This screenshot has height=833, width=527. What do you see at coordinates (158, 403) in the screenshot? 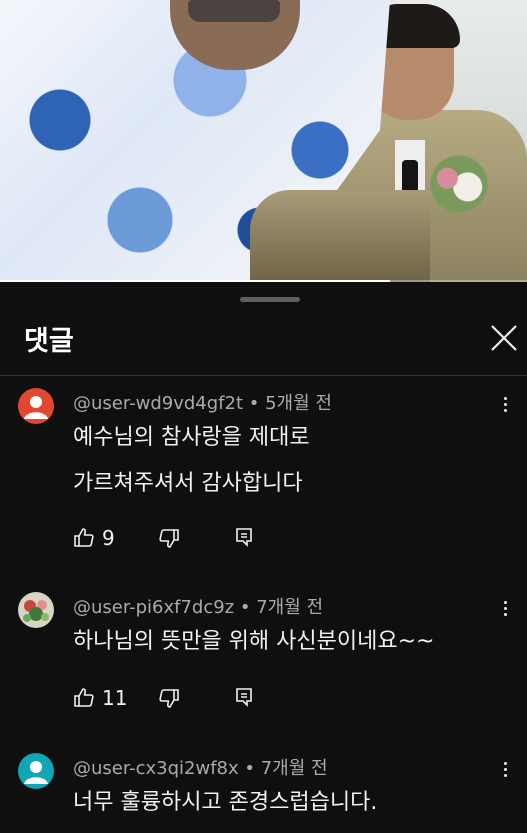
I see `comment-author: @user-wd9vd4gf2t` at bounding box center [158, 403].